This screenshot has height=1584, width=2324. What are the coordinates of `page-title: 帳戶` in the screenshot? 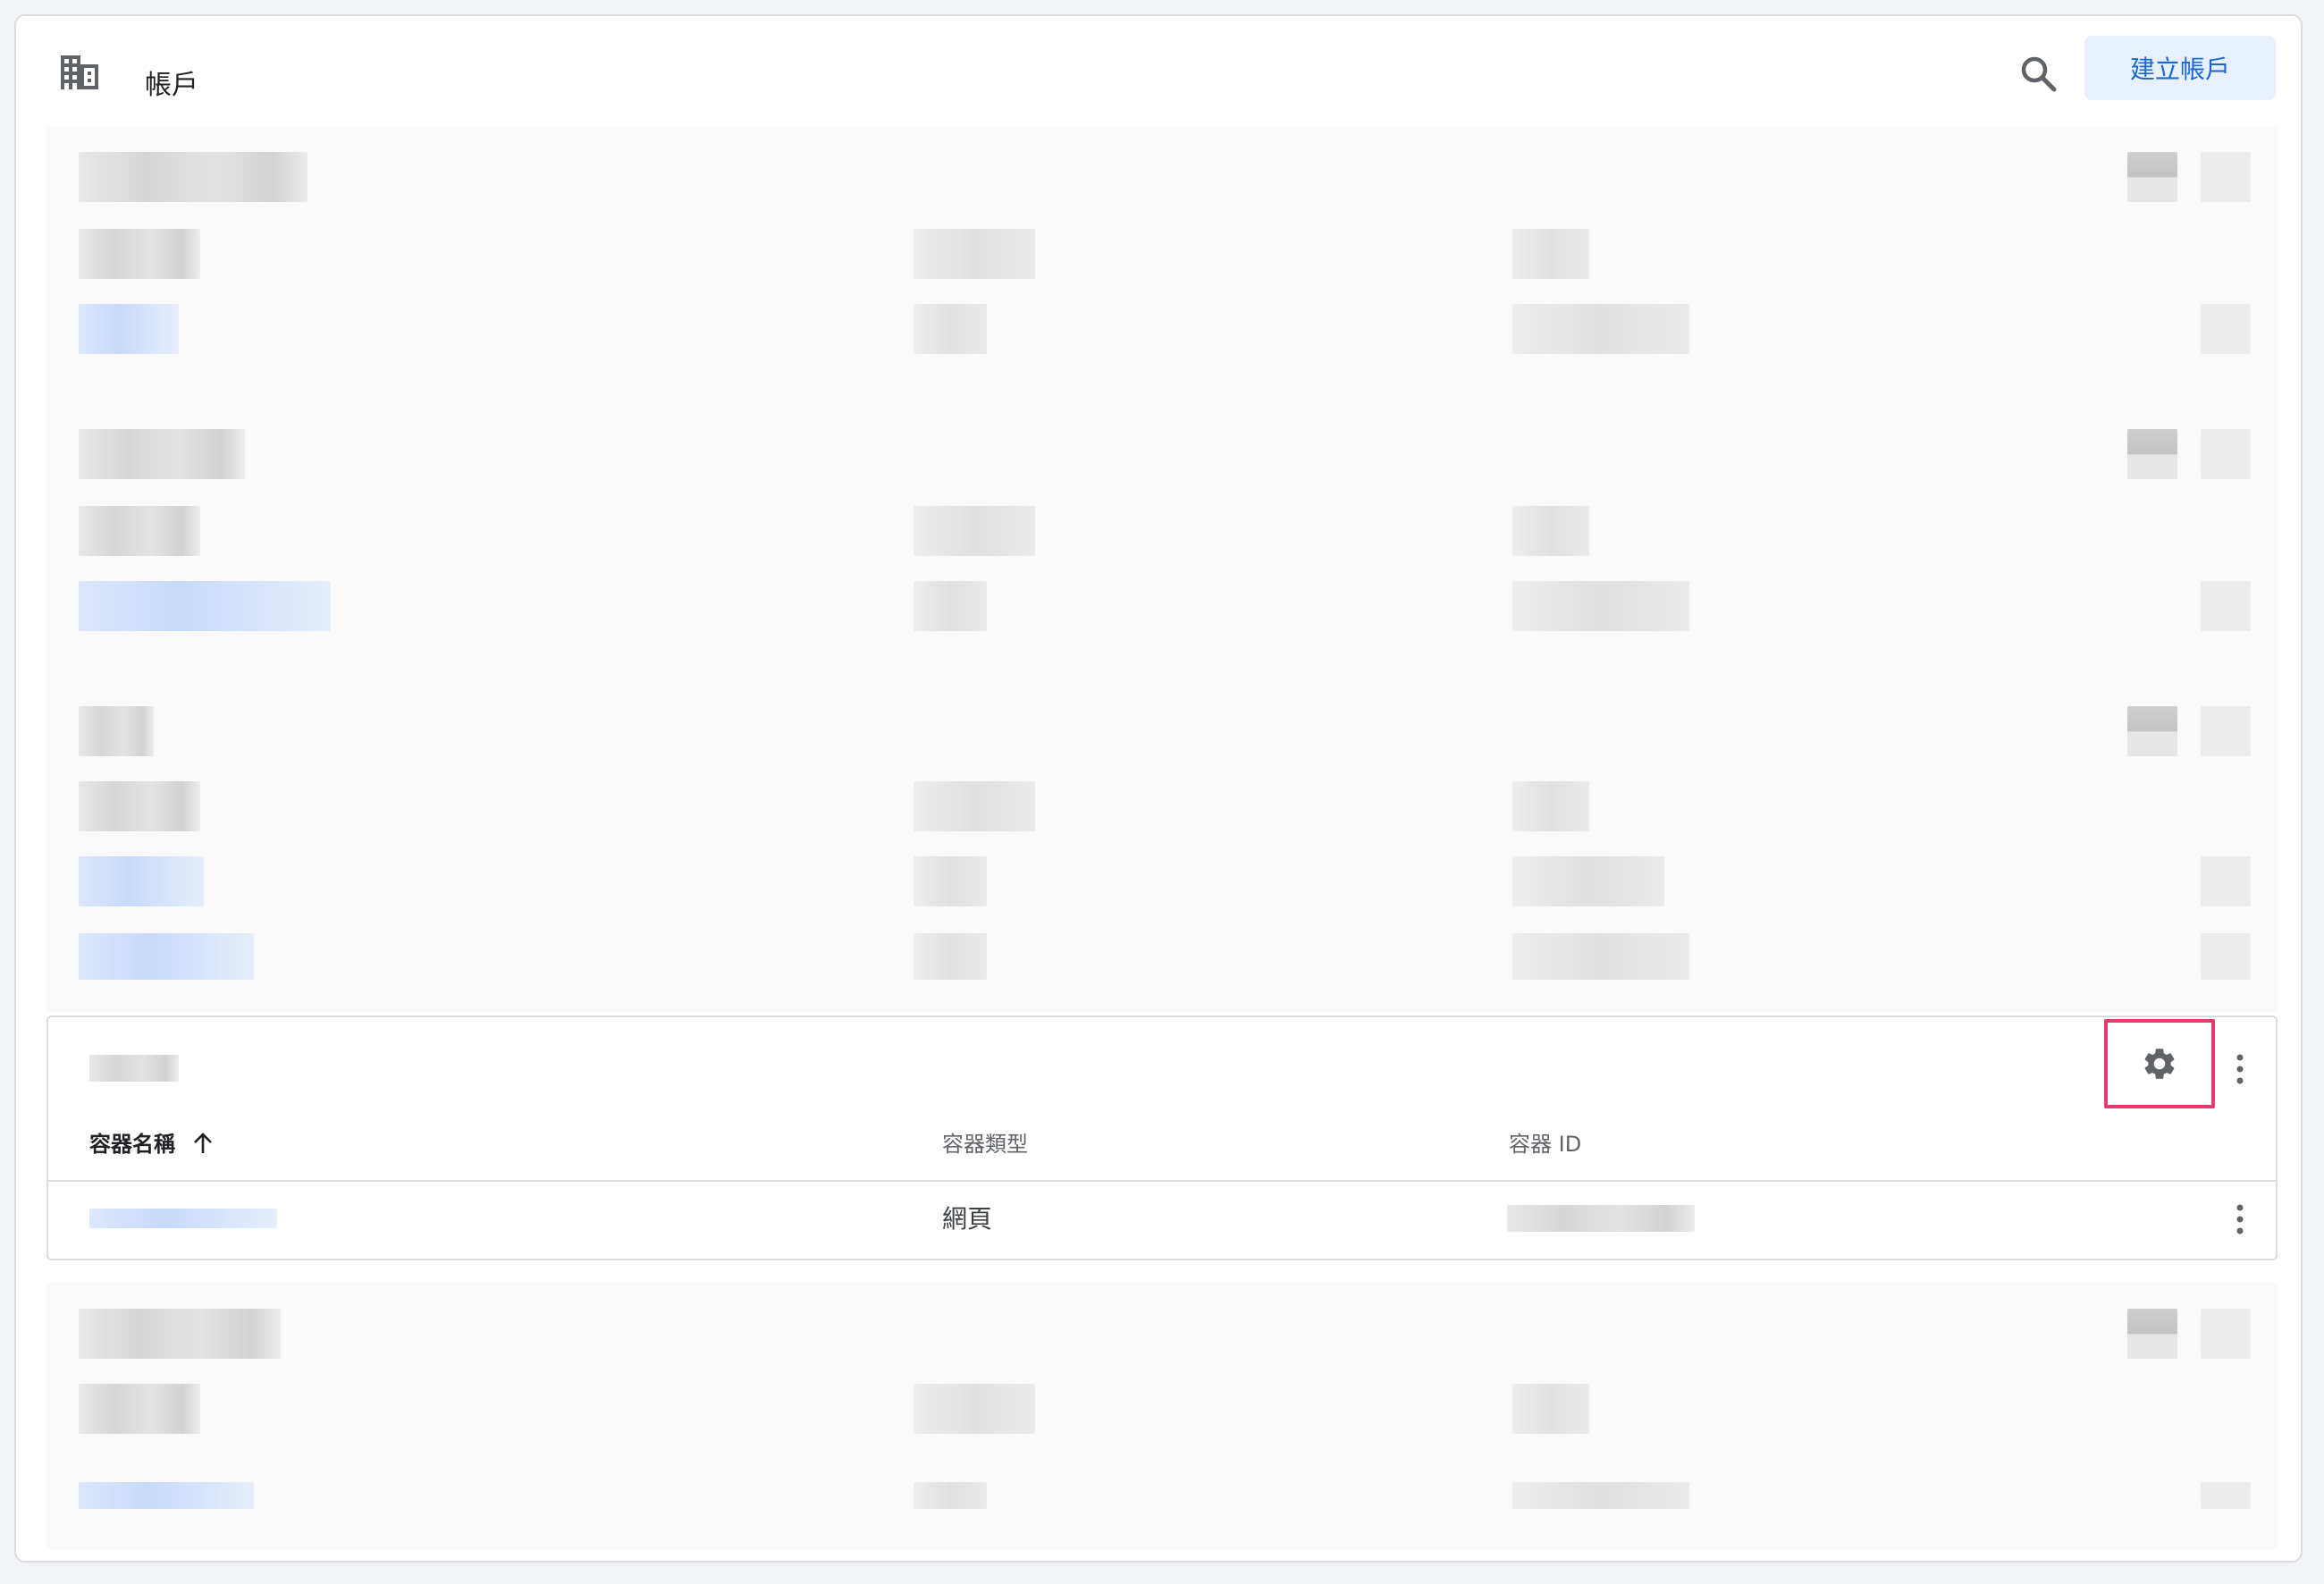 It's located at (172, 86).